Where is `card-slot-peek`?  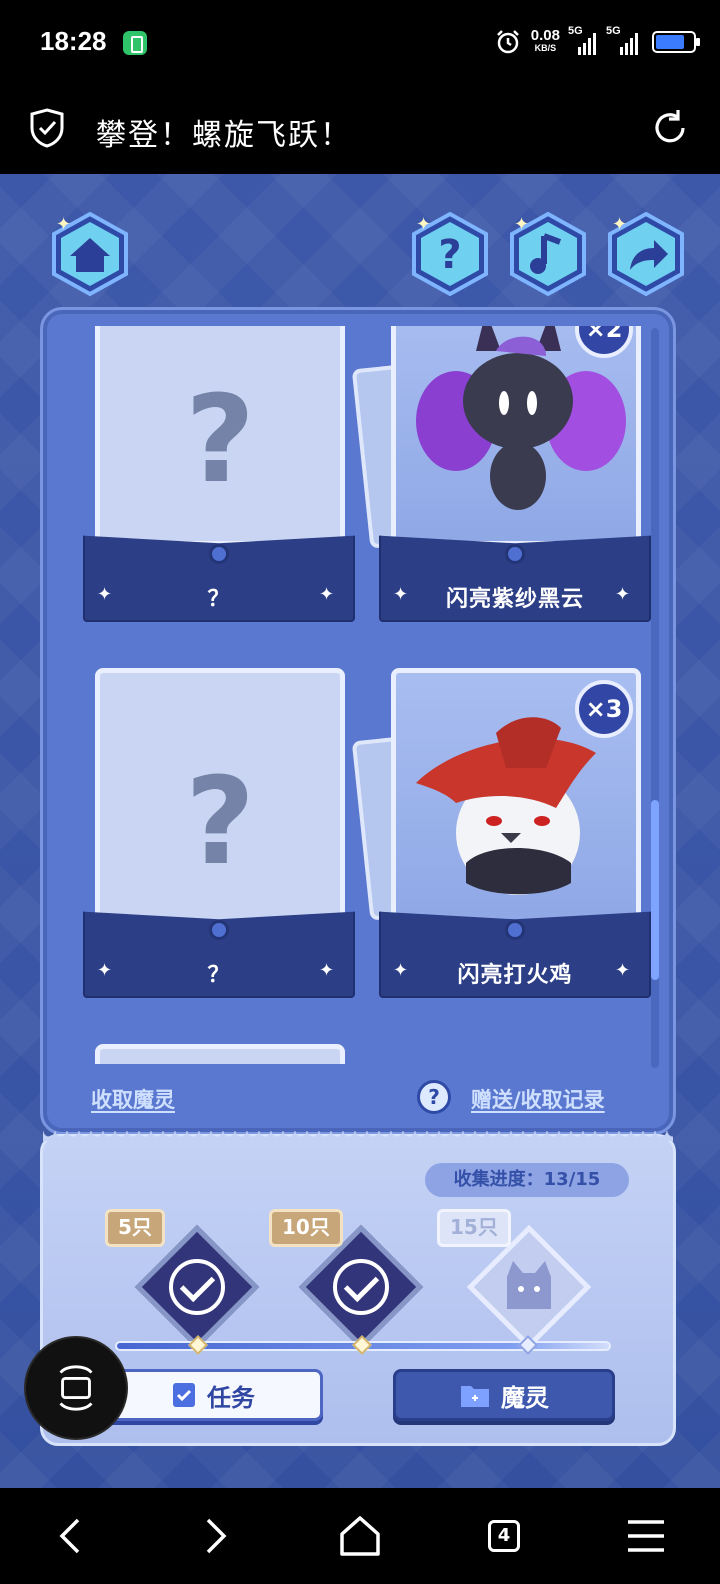
card-slot-peek is located at coordinates (220, 1054).